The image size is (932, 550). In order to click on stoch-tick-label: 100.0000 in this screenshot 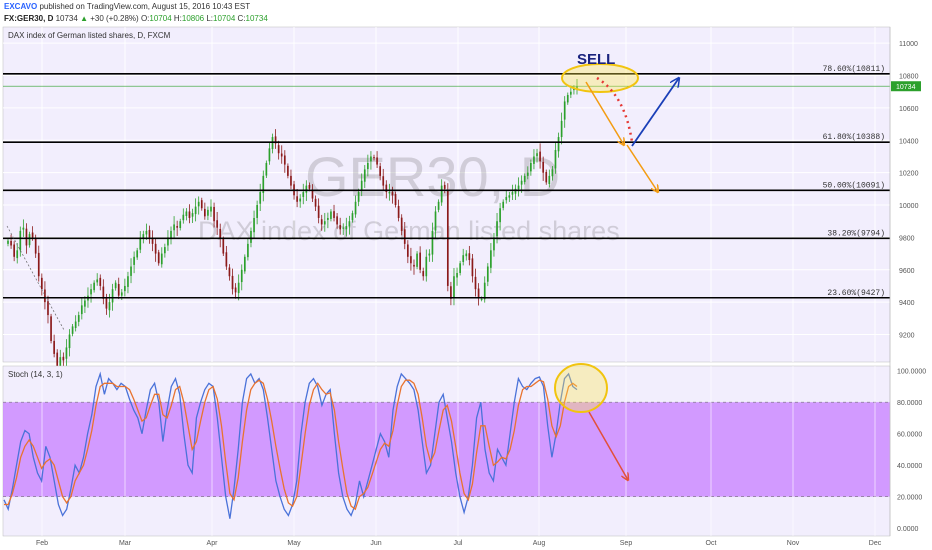, I will do `click(911, 372)`.